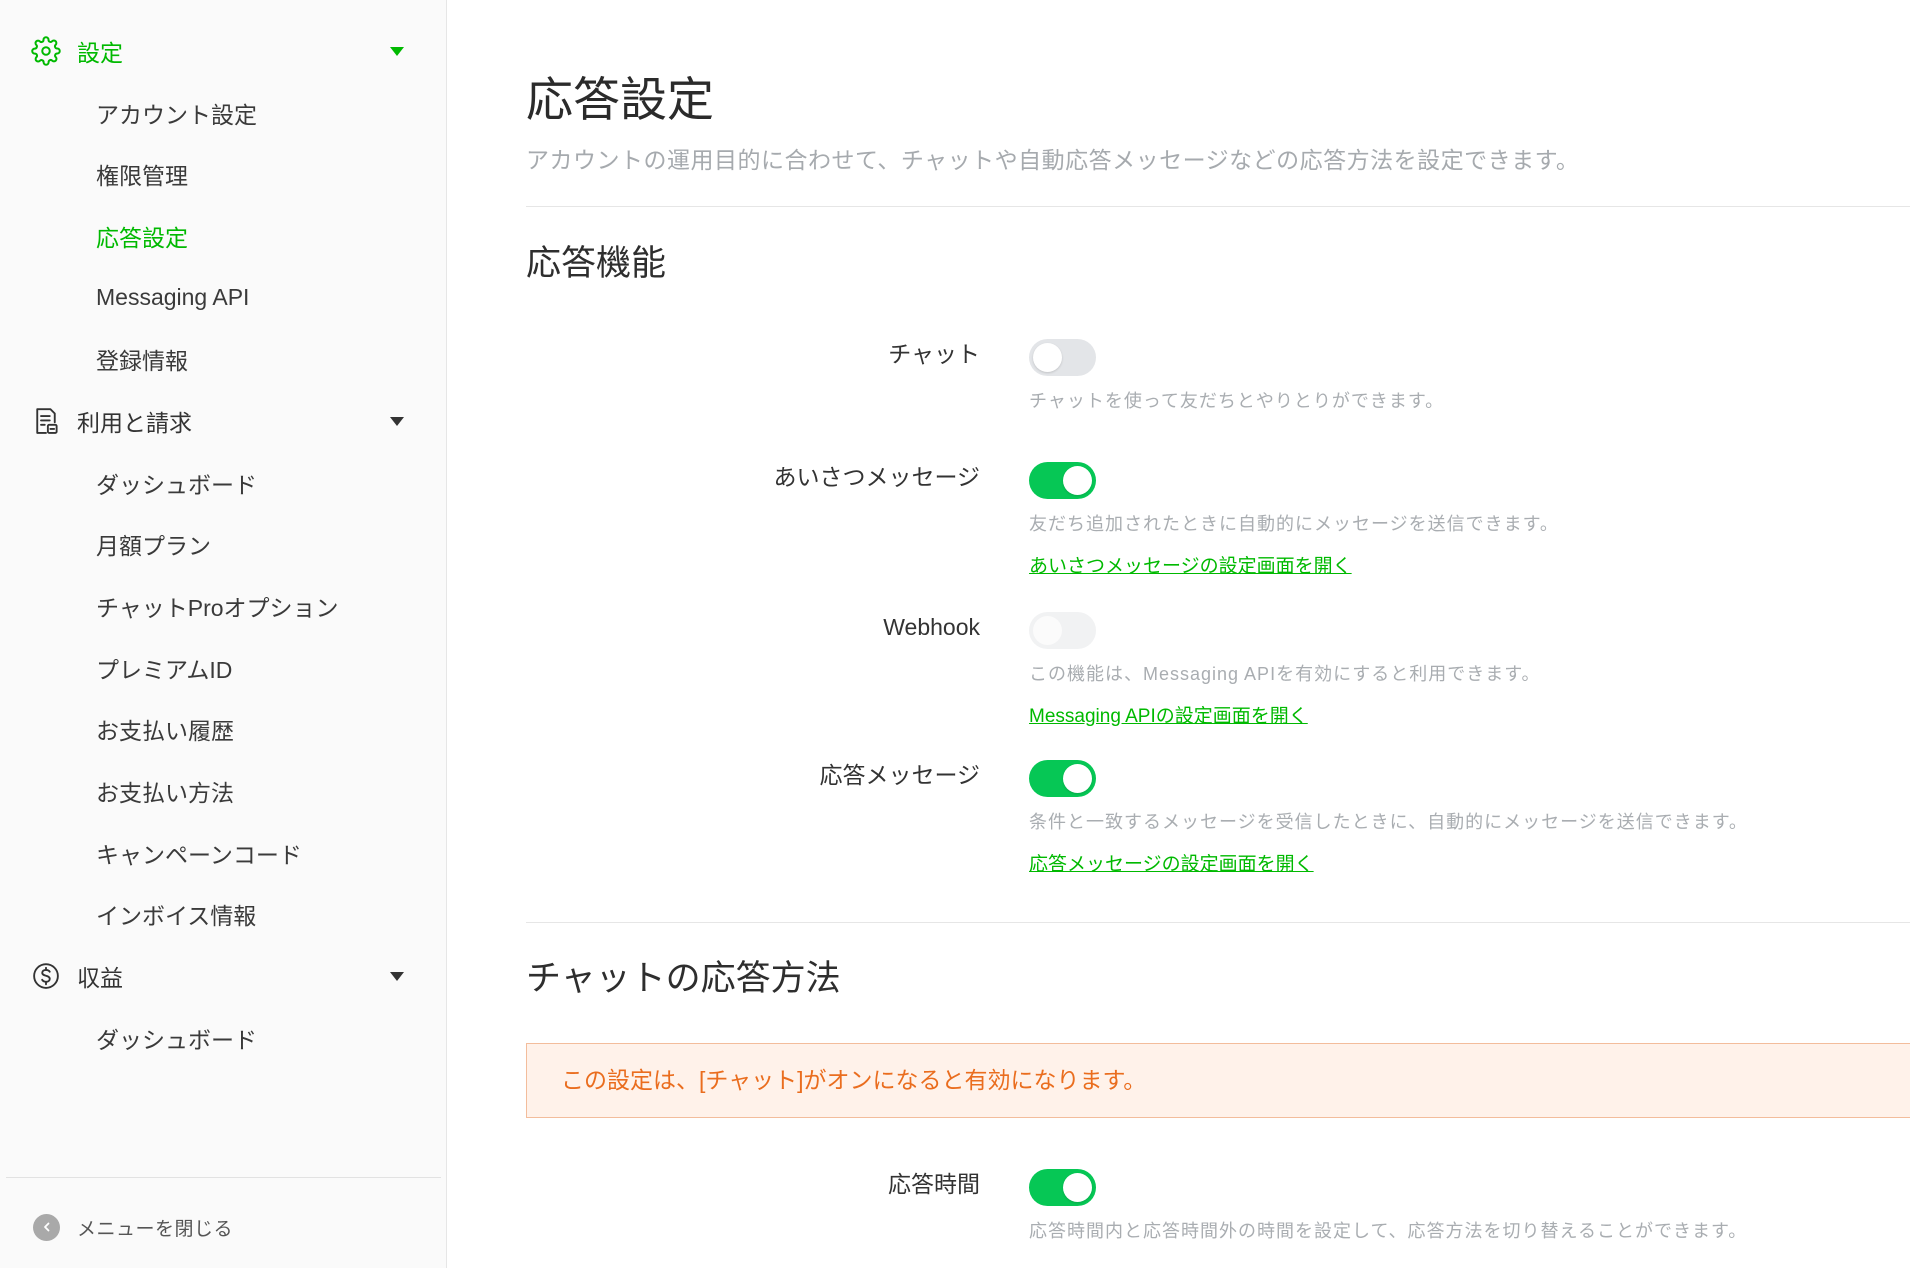 This screenshot has height=1268, width=1910. Describe the element at coordinates (223, 236) in the screenshot. I see `sidebar-item-response-settings: 応答設定` at that location.